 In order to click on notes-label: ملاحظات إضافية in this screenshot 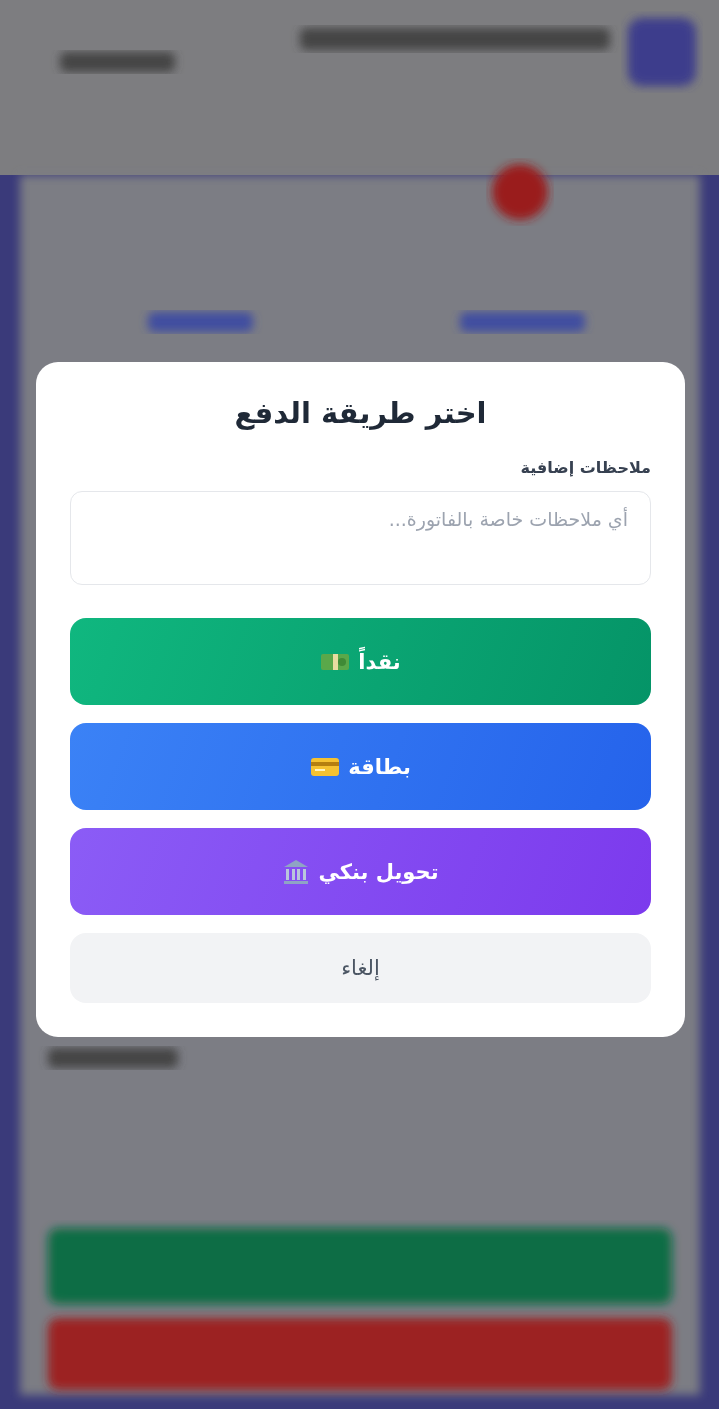, I will do `click(585, 467)`.